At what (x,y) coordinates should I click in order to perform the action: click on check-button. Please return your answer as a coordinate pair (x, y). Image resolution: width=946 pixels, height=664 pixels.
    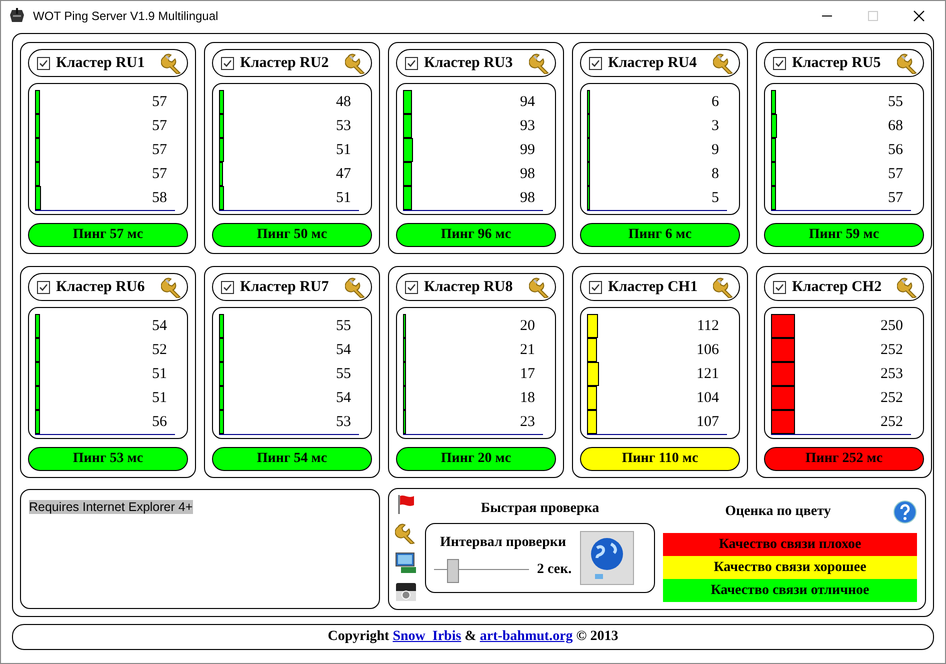
    Looking at the image, I should click on (607, 558).